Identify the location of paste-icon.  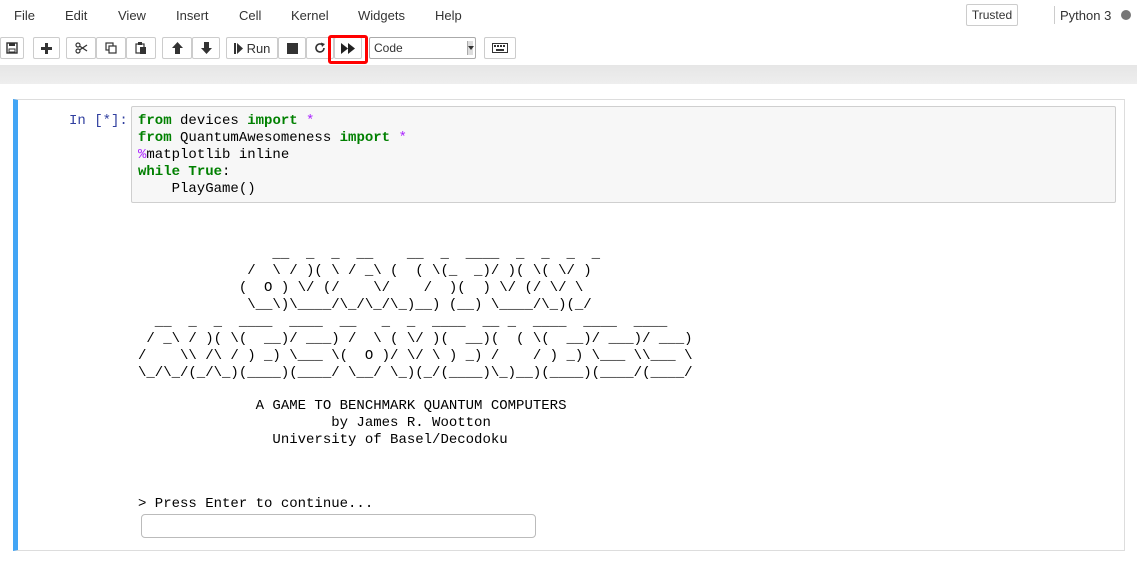
(140, 48).